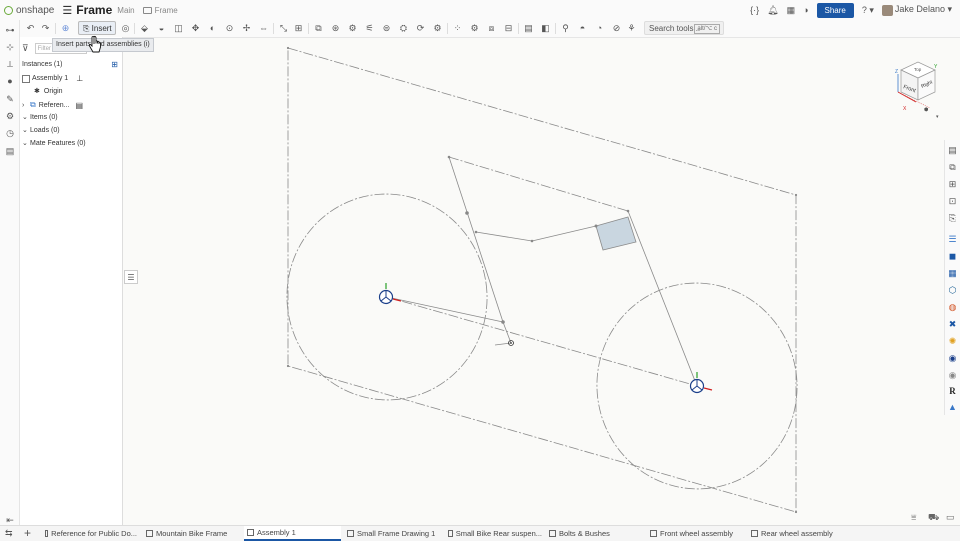  I want to click on tree-item-reference: › ⧉ Referen... ▤, so click(52, 105).